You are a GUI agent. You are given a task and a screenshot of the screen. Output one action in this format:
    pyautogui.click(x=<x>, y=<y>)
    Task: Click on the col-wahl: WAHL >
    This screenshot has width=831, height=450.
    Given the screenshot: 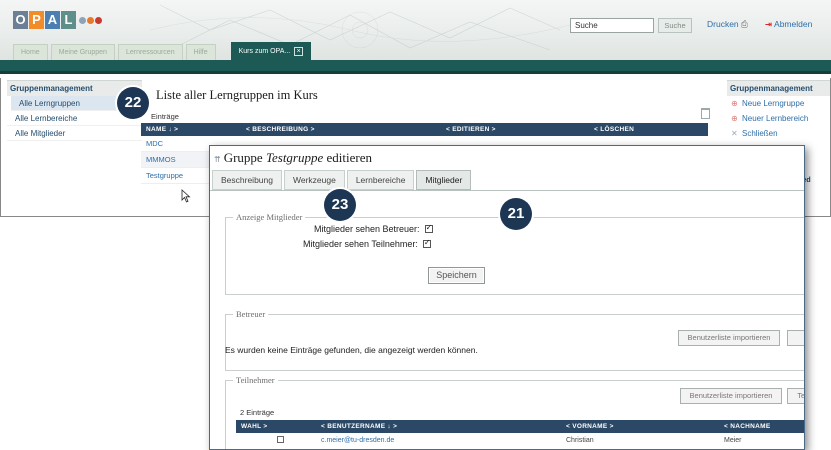 What is the action you would take?
    pyautogui.click(x=276, y=426)
    